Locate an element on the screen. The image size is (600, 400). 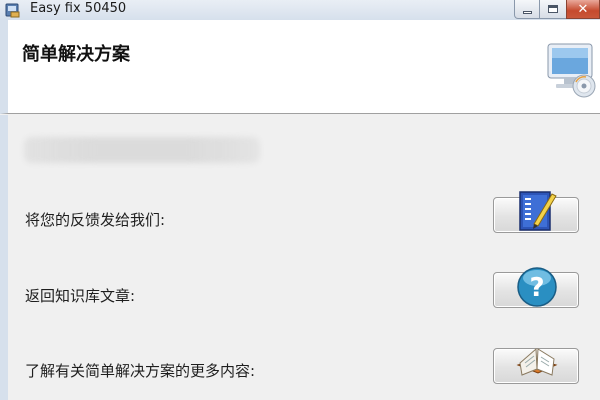
open-book-icon is located at coordinates (537, 361).